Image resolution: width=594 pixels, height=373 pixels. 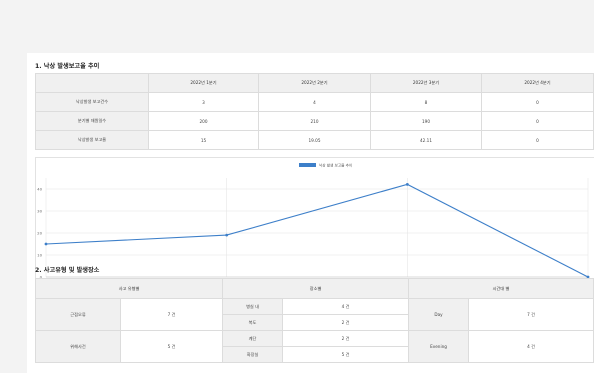 I want to click on table-cell: 190, so click(x=426, y=121).